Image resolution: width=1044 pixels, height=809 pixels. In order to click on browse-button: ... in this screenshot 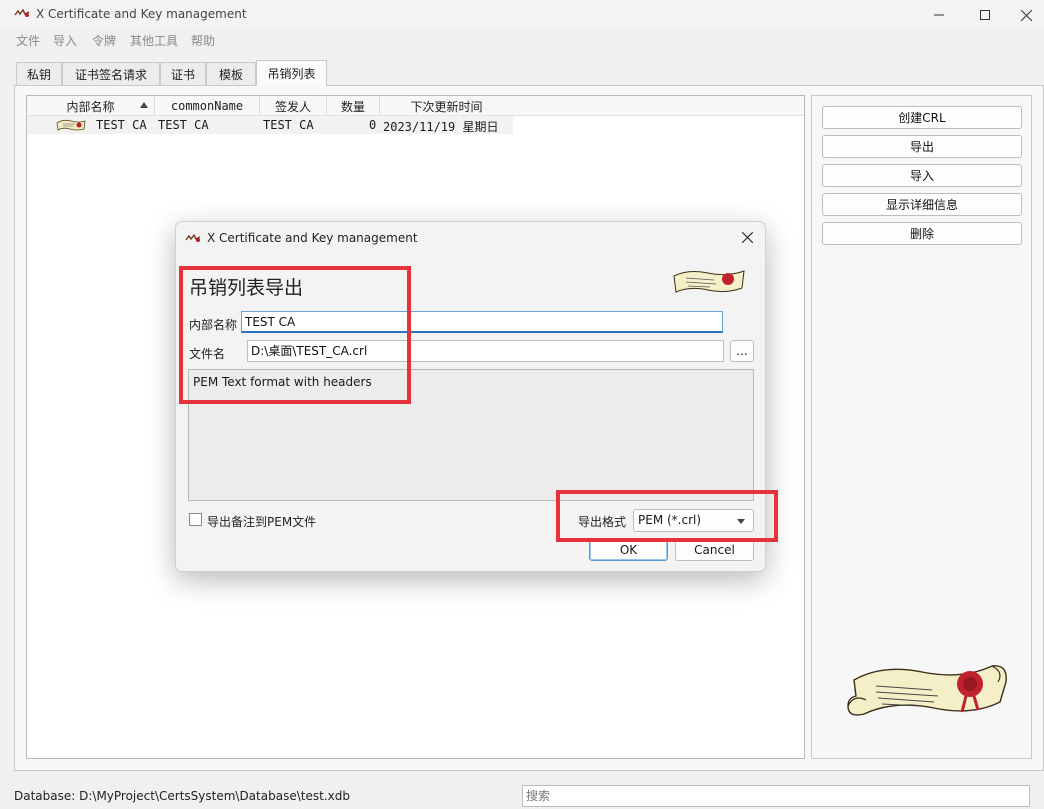, I will do `click(742, 351)`.